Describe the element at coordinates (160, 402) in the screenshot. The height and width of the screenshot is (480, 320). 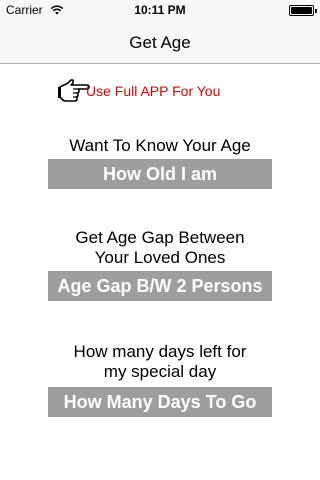
I see `how-many-days-to-go-button: How Many Days To Go` at that location.